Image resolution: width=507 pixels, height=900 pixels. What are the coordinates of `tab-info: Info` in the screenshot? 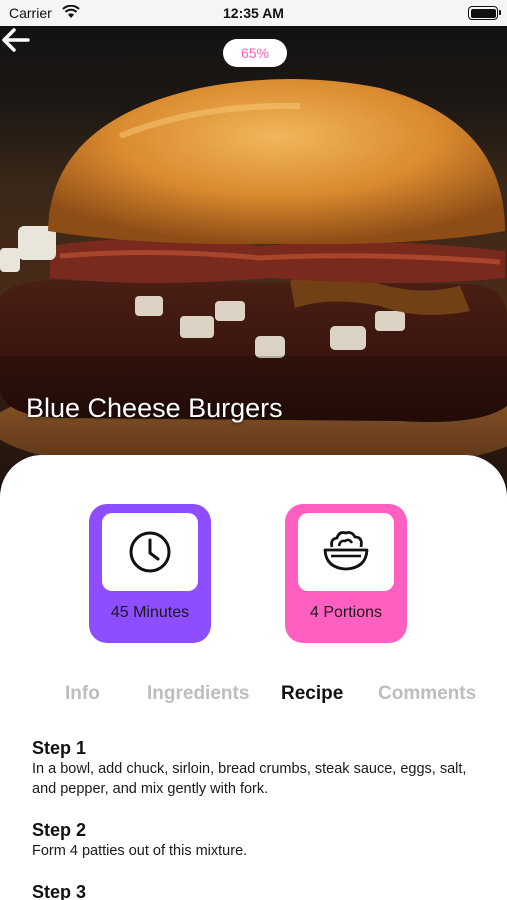 It's located at (82, 694).